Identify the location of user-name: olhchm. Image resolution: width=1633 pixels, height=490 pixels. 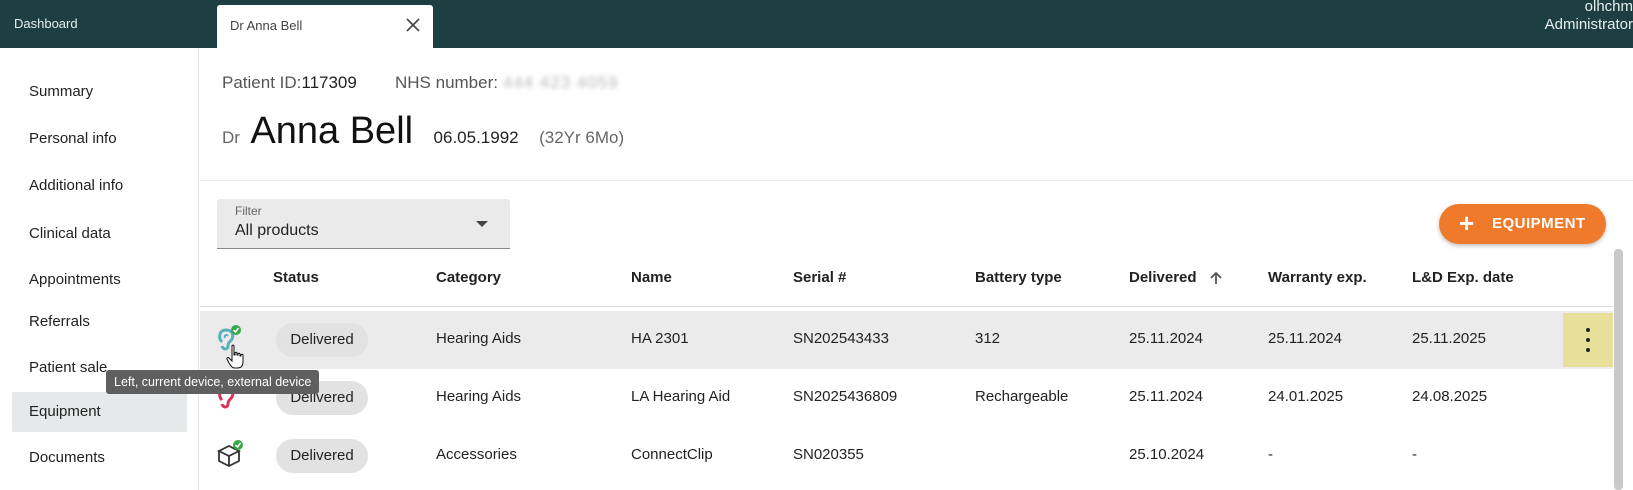
(1608, 7).